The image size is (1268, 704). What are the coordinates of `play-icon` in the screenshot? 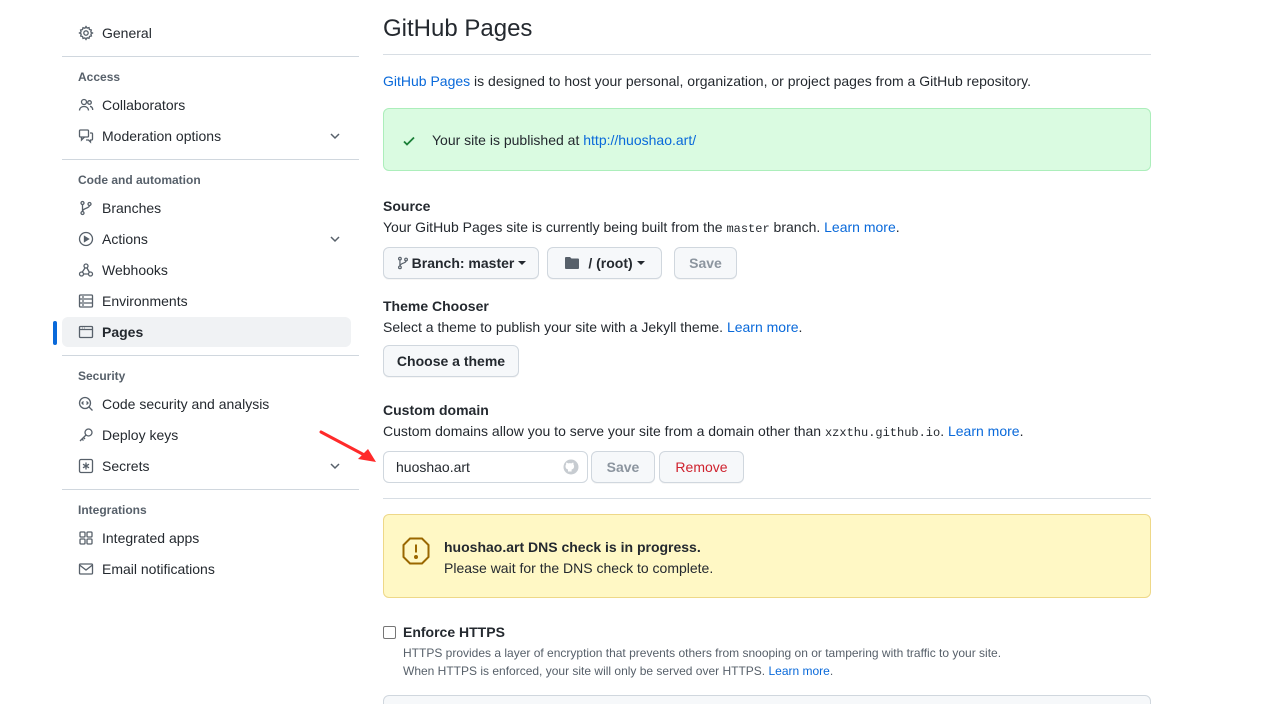 It's located at (86, 239).